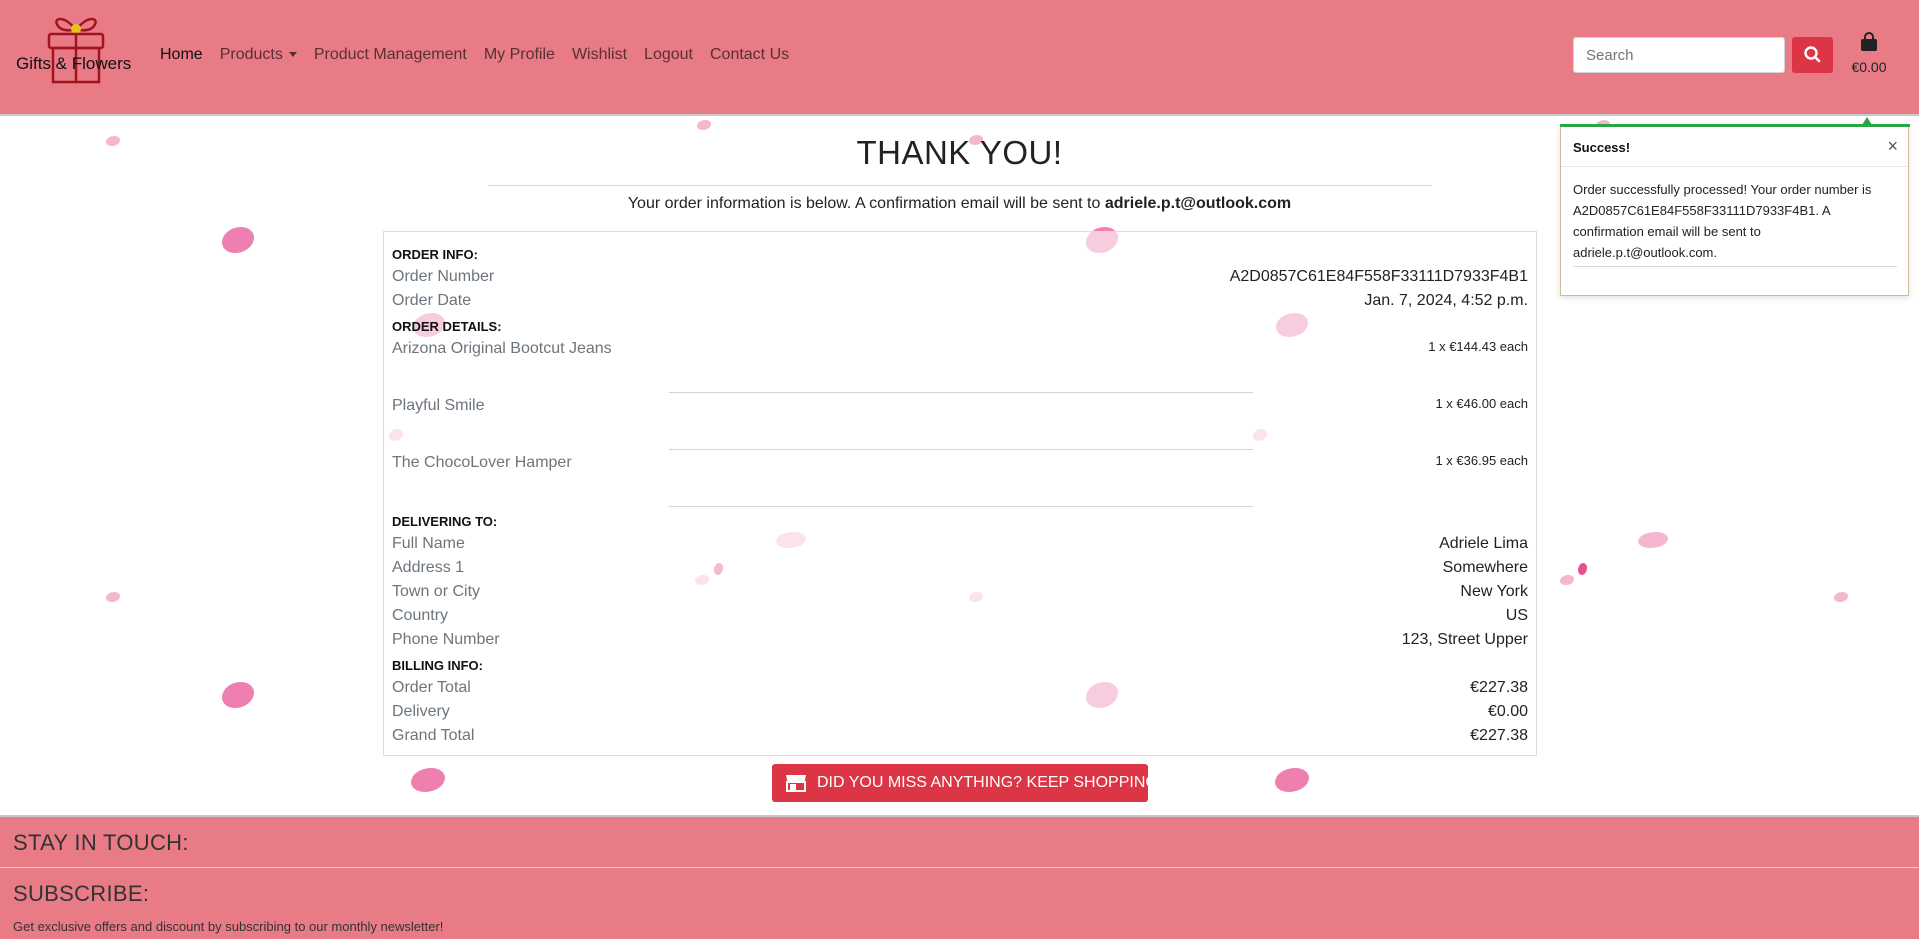 This screenshot has height=939, width=1919. I want to click on full-name-label: Full Name, so click(428, 543).